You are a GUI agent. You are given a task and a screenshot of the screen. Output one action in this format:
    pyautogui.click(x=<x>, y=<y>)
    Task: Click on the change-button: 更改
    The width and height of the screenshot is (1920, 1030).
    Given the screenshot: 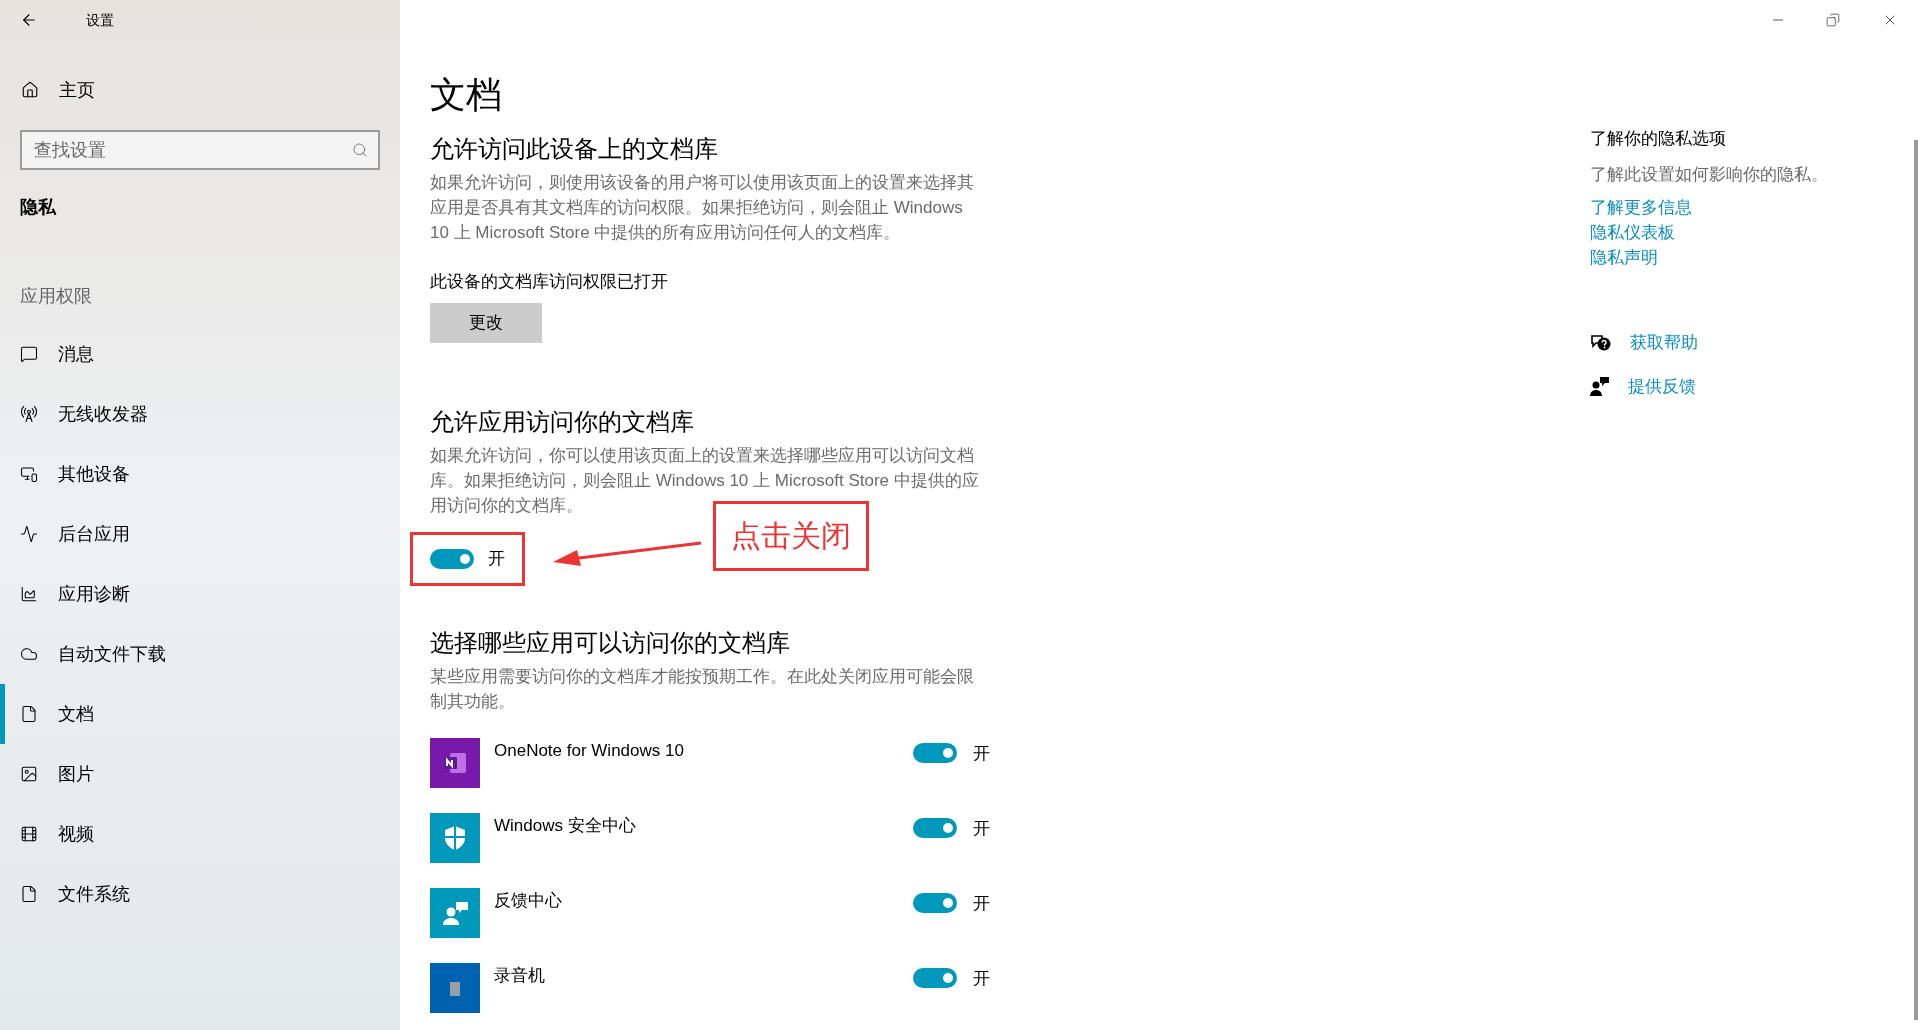 What is the action you would take?
    pyautogui.click(x=486, y=322)
    